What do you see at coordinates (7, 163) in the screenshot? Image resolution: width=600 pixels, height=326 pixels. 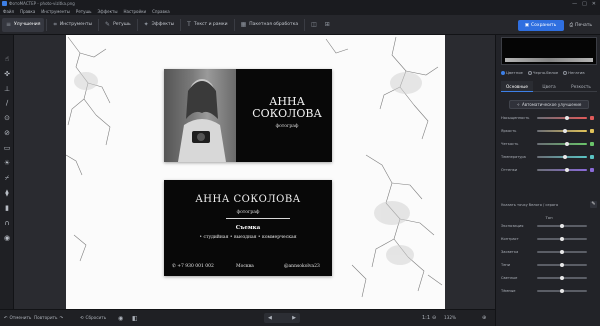 I see `sun-tool-icon: ☀` at bounding box center [7, 163].